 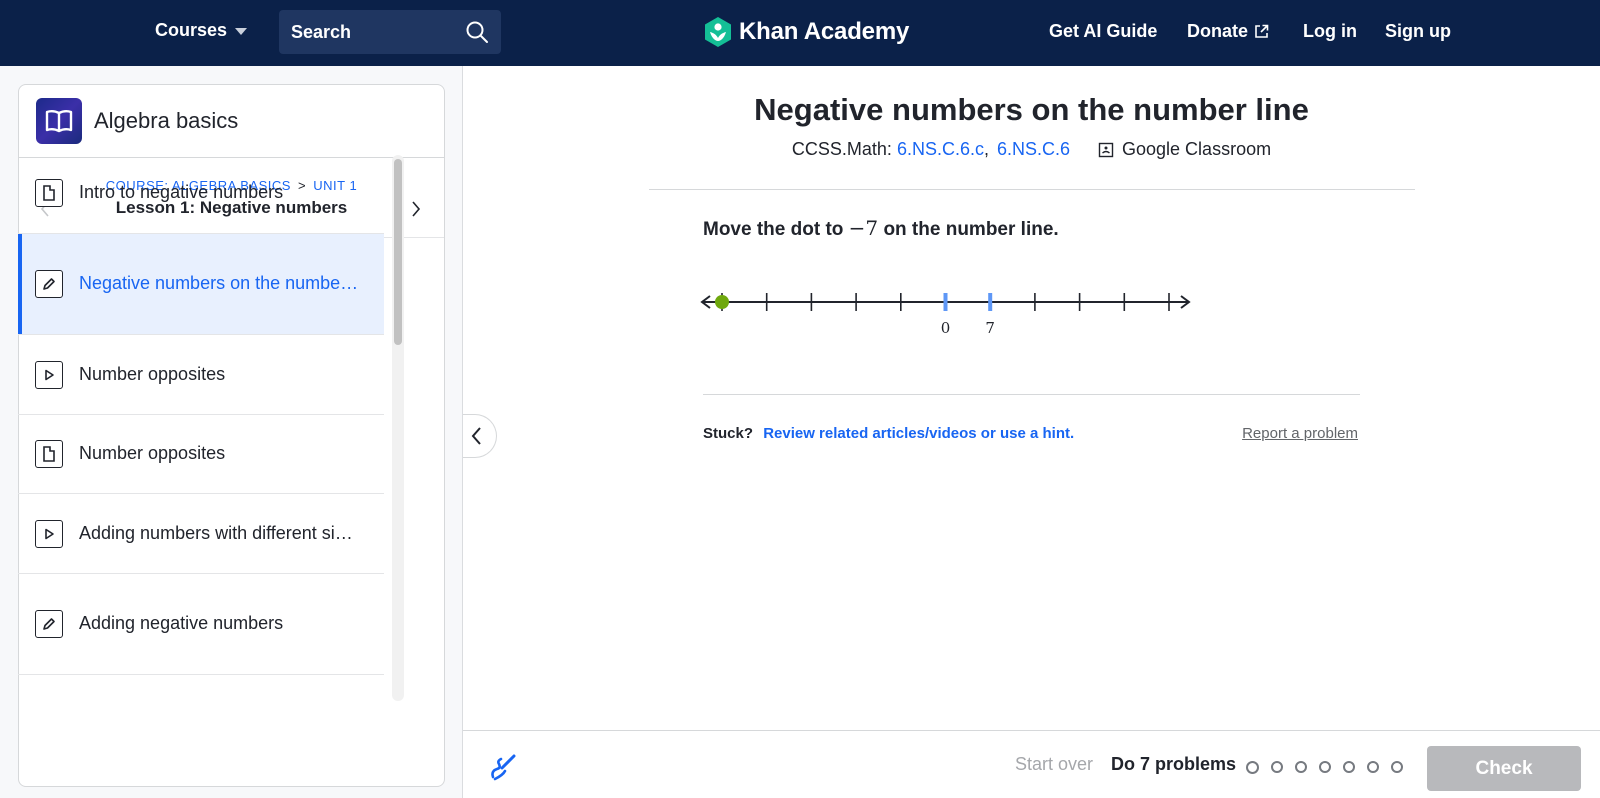 What do you see at coordinates (1418, 31) in the screenshot?
I see `signup-link: Sign up` at bounding box center [1418, 31].